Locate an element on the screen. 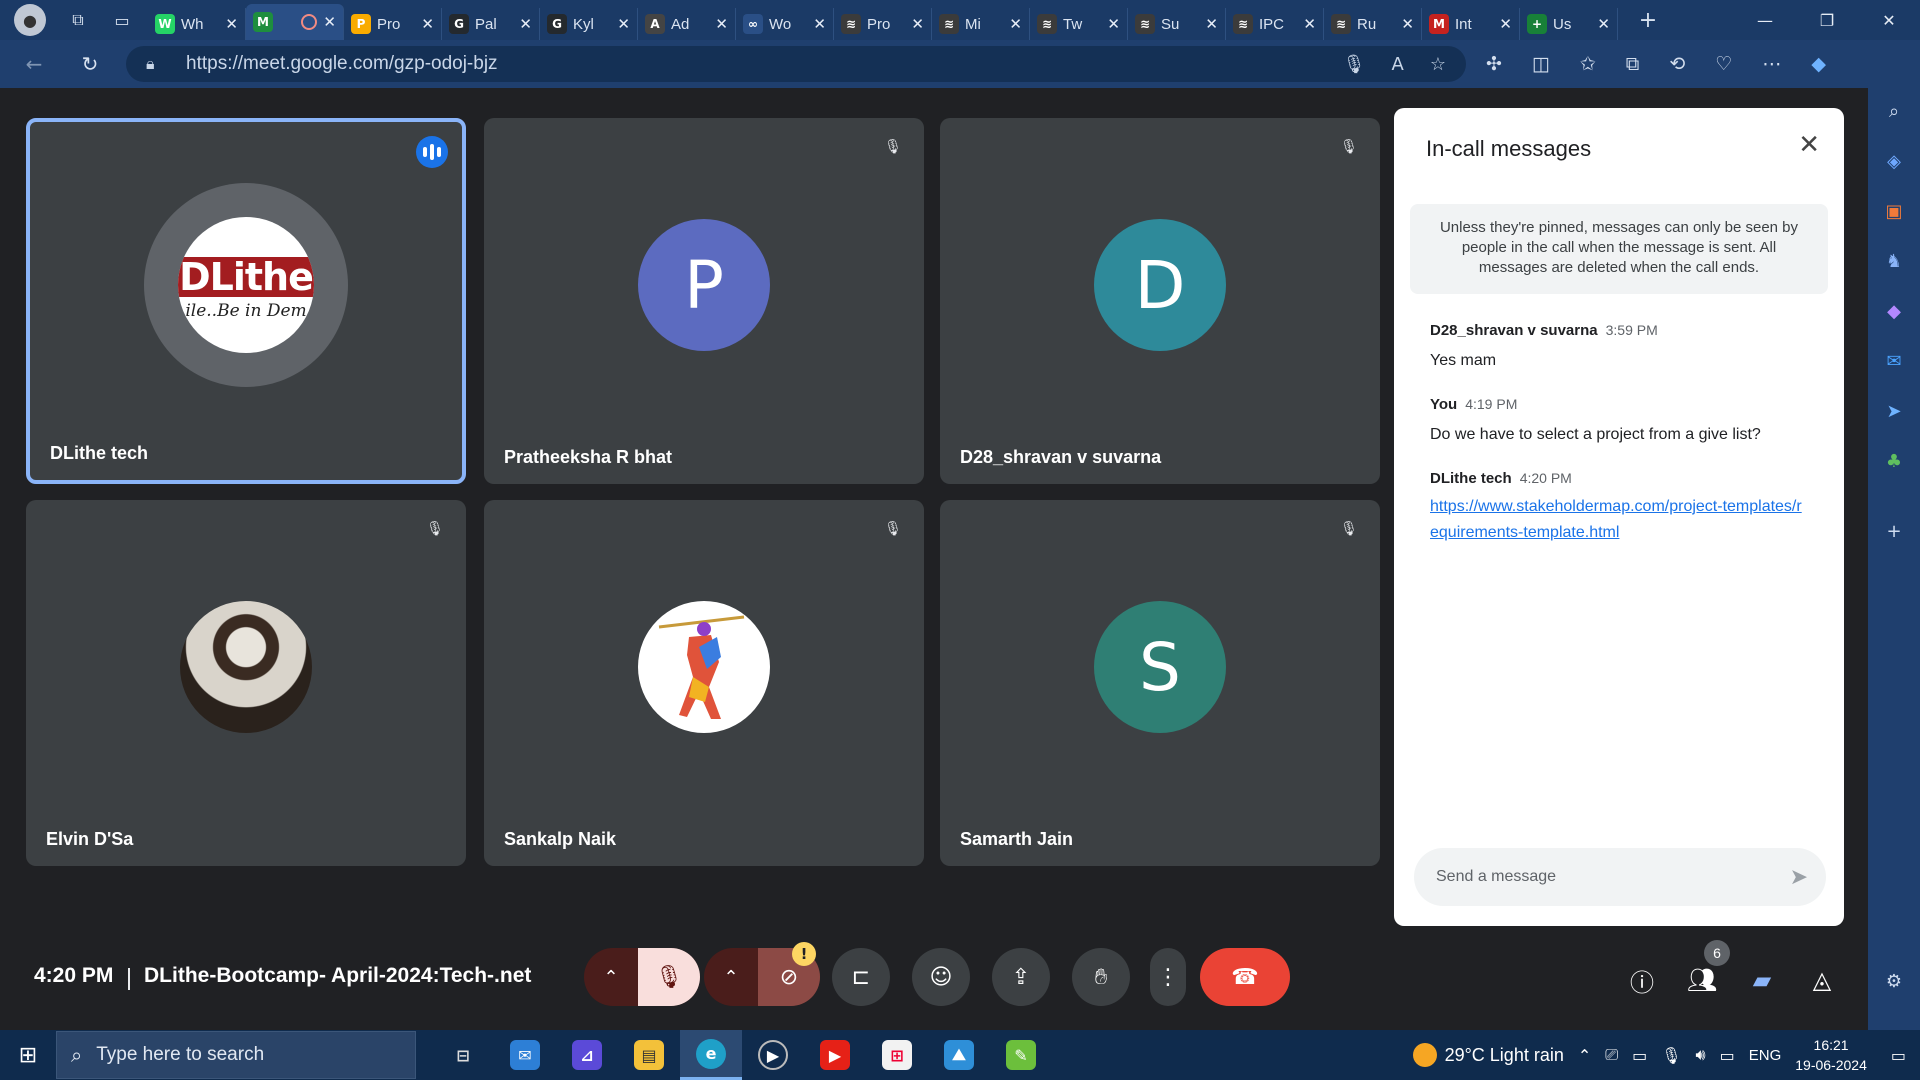  sidebar-shopping-icon: ◈ is located at coordinates (1894, 161).